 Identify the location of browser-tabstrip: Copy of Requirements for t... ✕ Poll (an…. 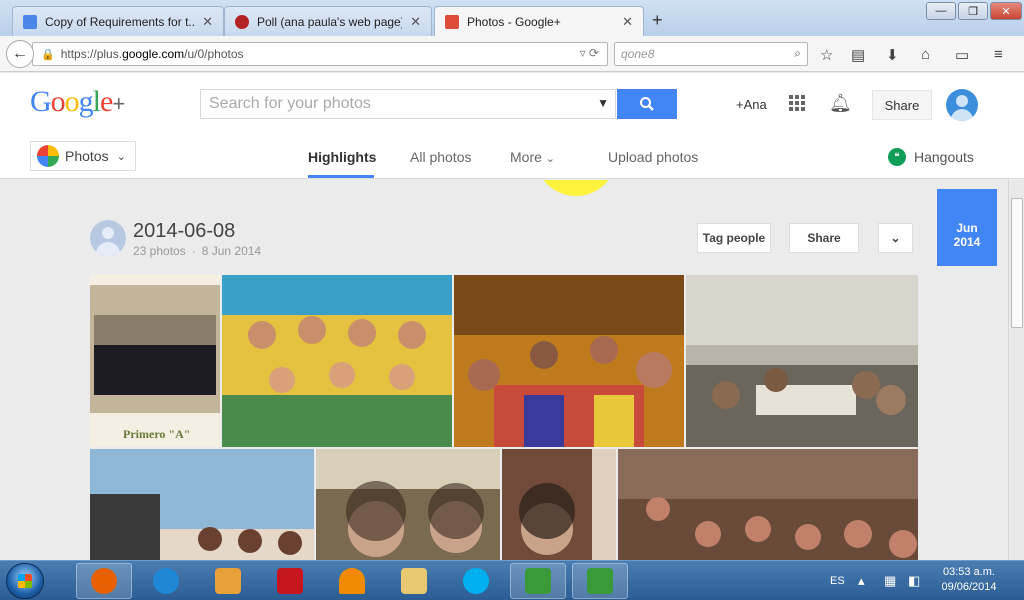
(512, 18).